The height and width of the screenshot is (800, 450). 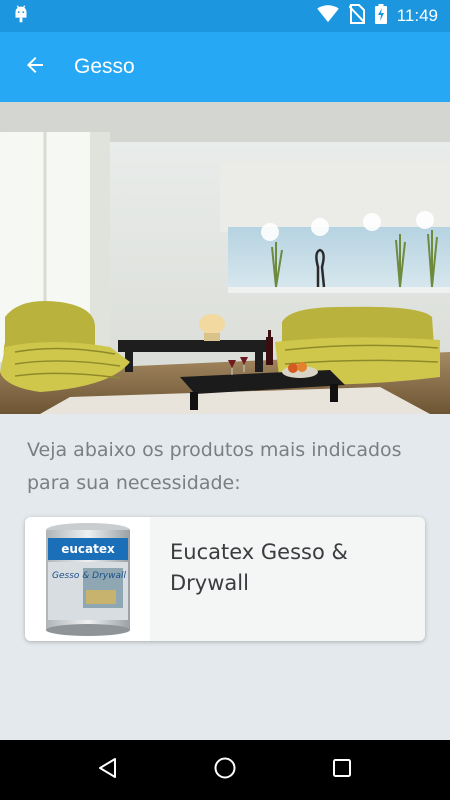 I want to click on status-right: 11:49, so click(x=377, y=16).